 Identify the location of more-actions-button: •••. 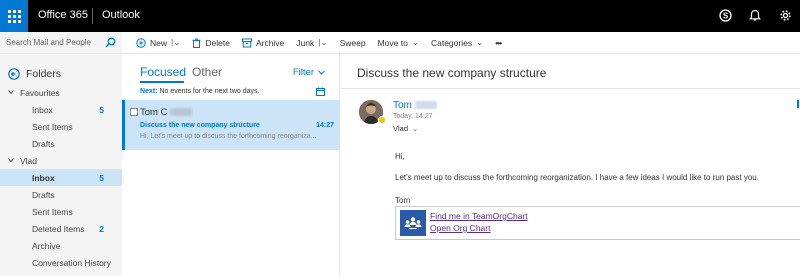
(498, 42).